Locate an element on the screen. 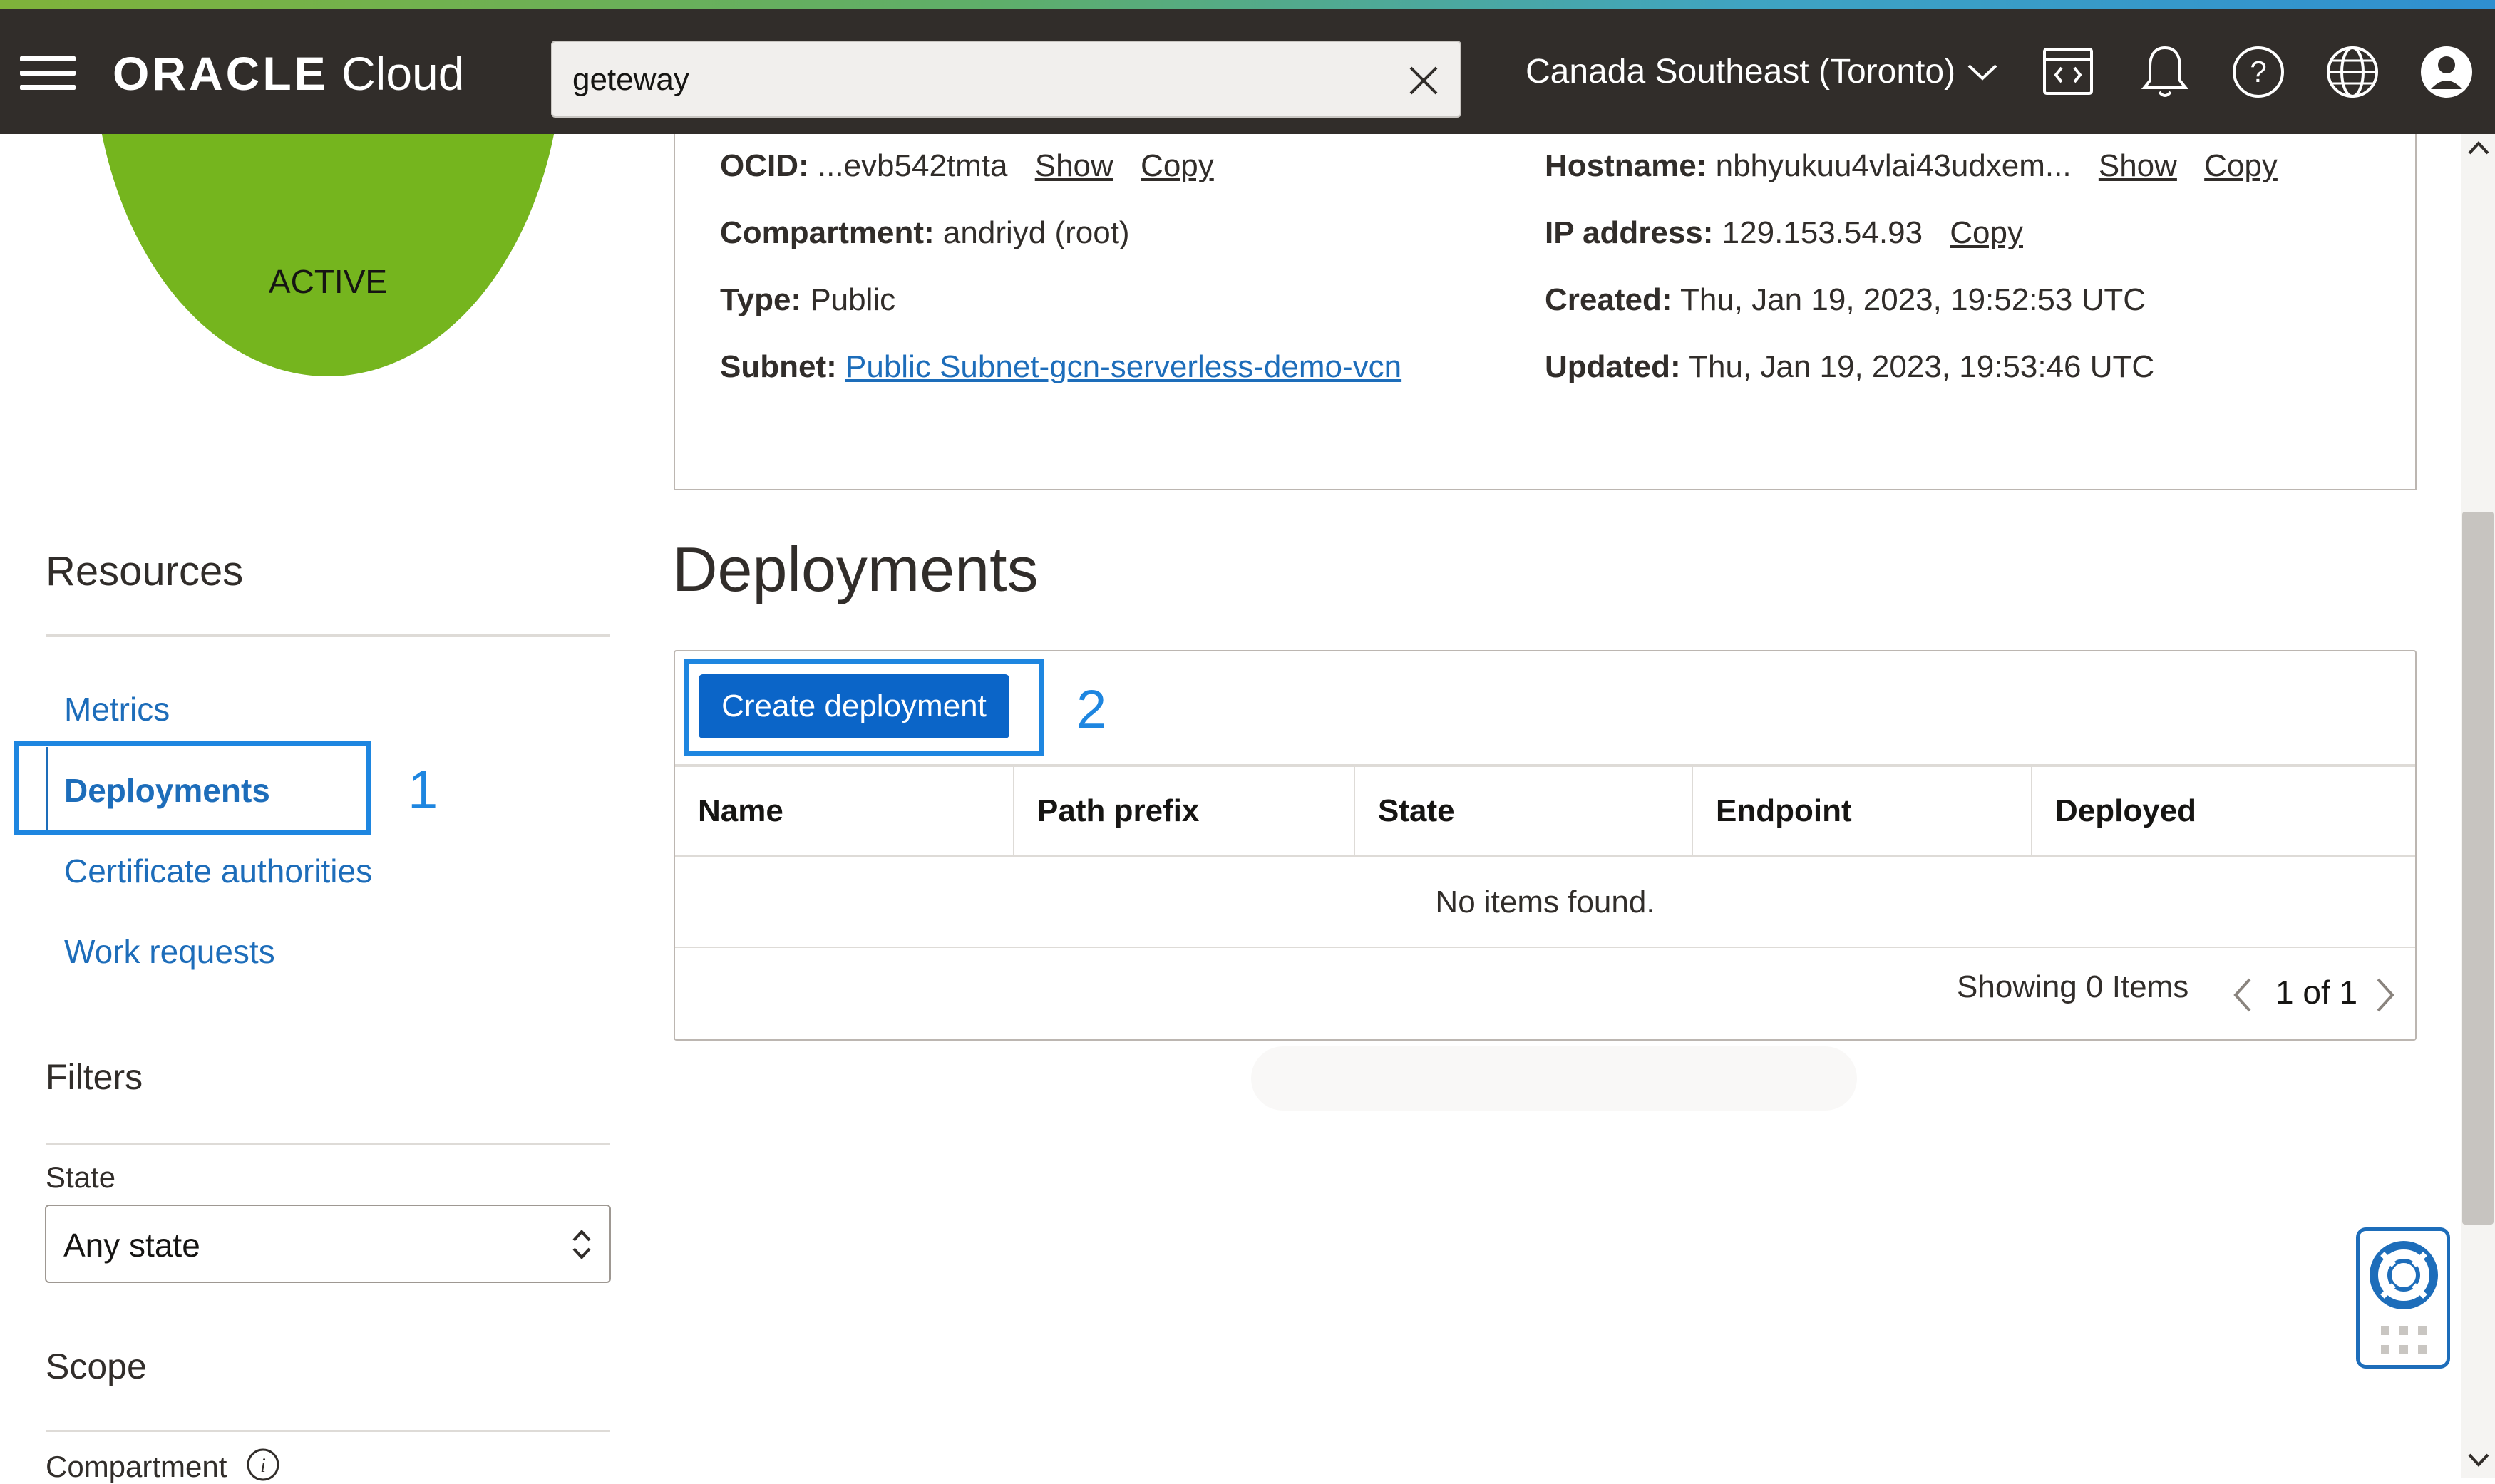  oracle-cloud-logo: ORACLE Cloud is located at coordinates (288, 74).